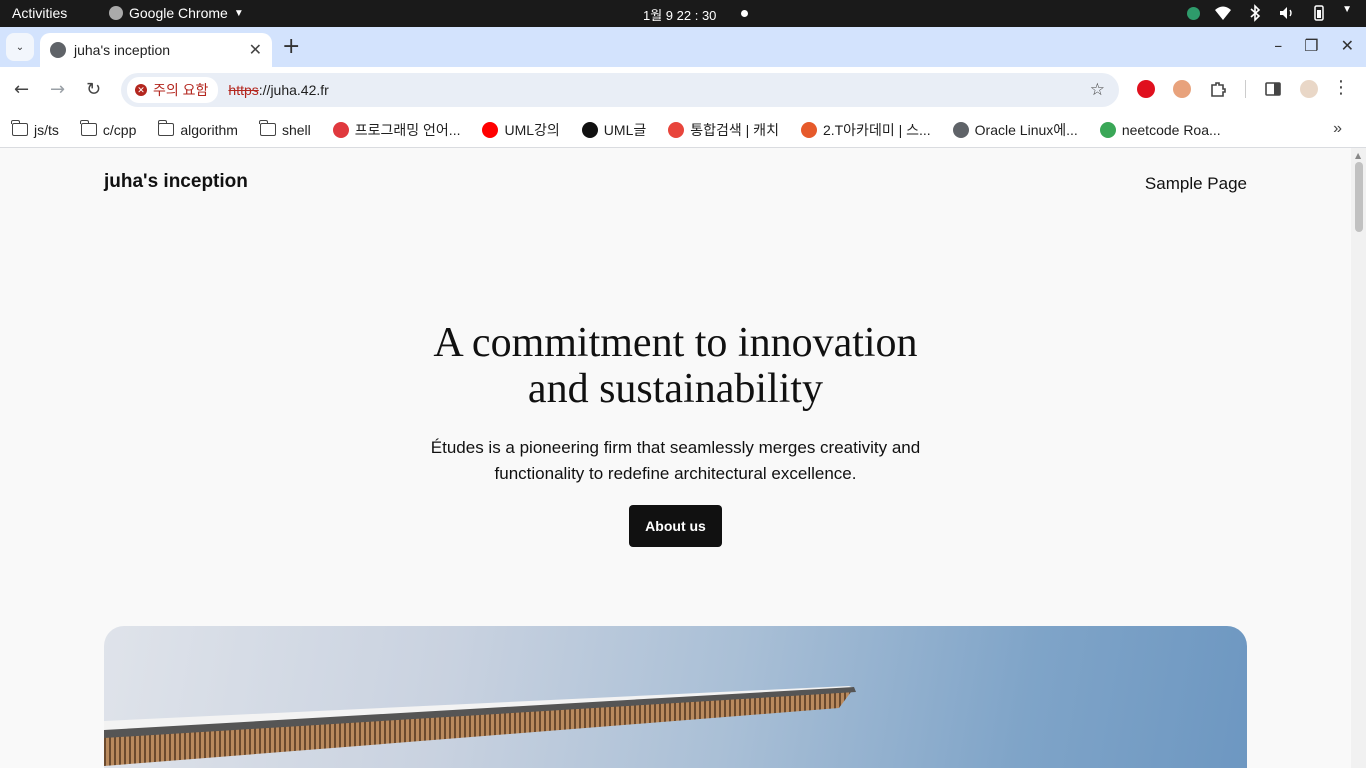  What do you see at coordinates (1341, 87) in the screenshot?
I see `more-menu-icon: ⋮` at bounding box center [1341, 87].